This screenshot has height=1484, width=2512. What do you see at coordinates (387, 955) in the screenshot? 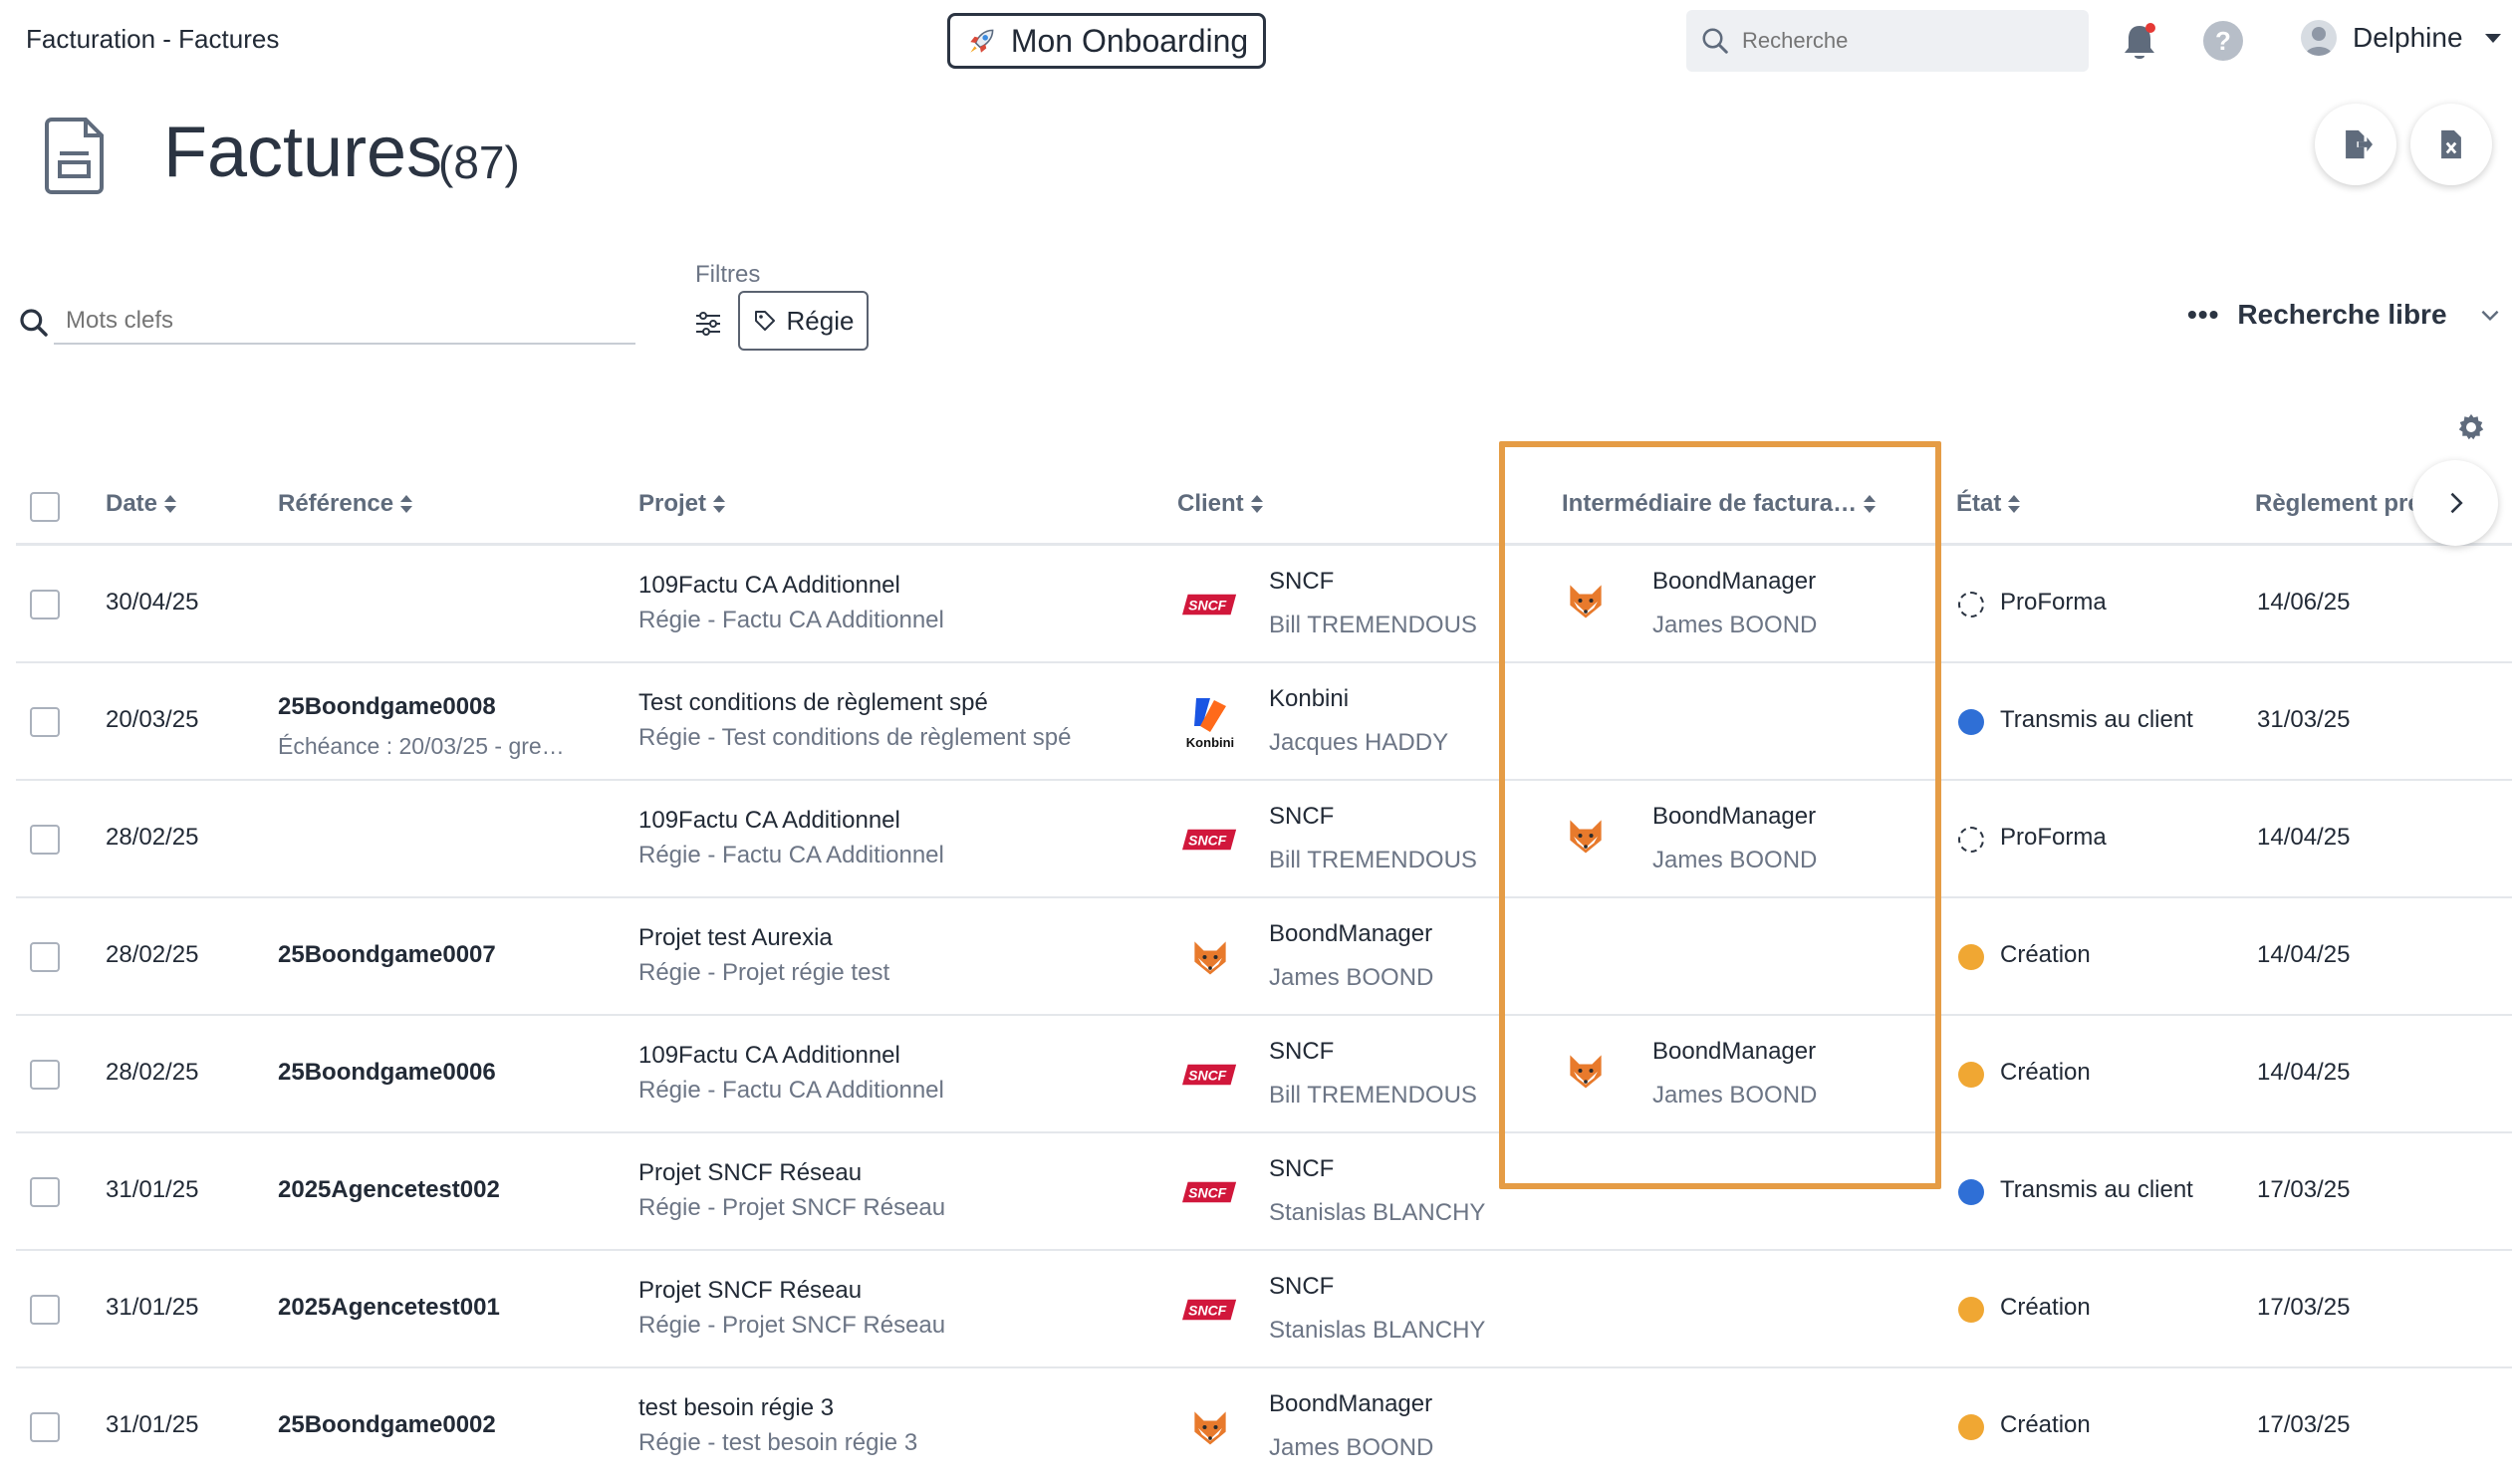
I see `row-reference: 25Boondgame0007` at bounding box center [387, 955].